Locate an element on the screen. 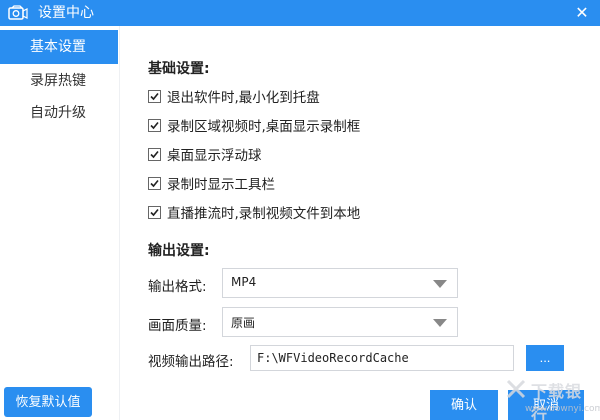  watermark-logo-icon is located at coordinates (516, 389).